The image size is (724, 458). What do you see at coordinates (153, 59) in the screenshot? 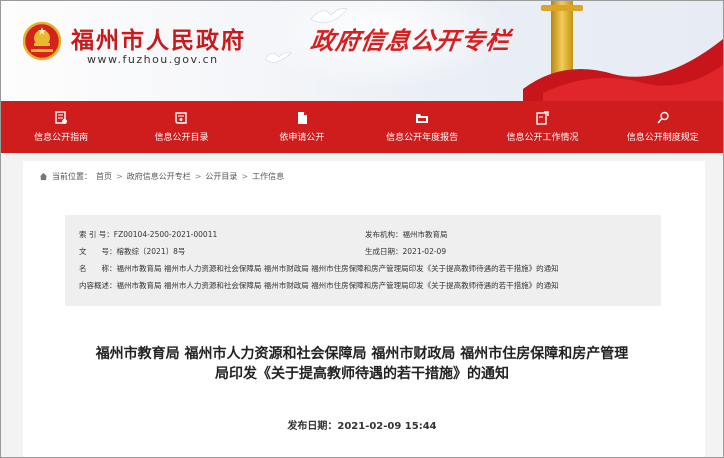
I see `site-url: www.fuzhou.gov.cn` at bounding box center [153, 59].